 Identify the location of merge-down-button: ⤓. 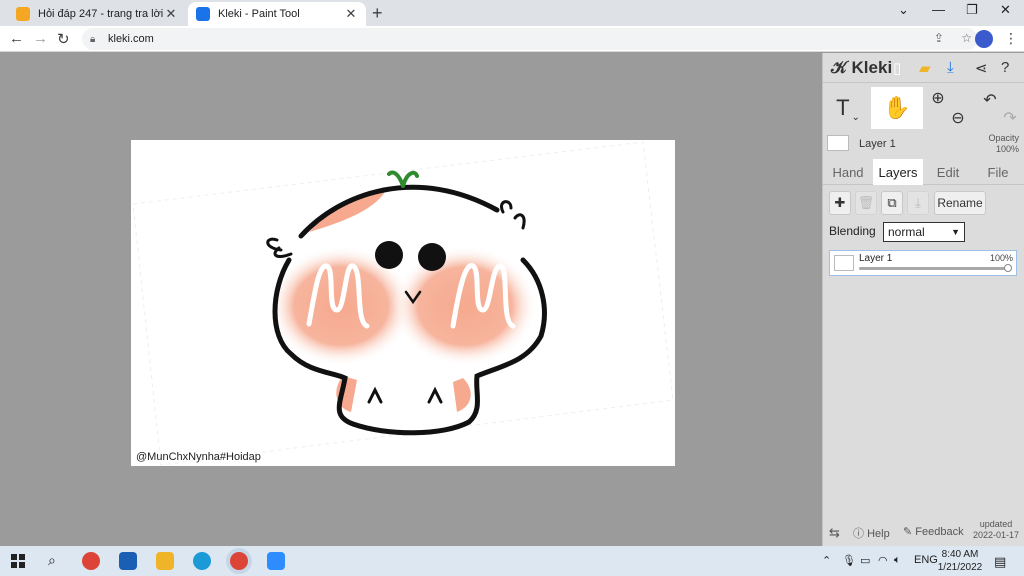
(918, 203).